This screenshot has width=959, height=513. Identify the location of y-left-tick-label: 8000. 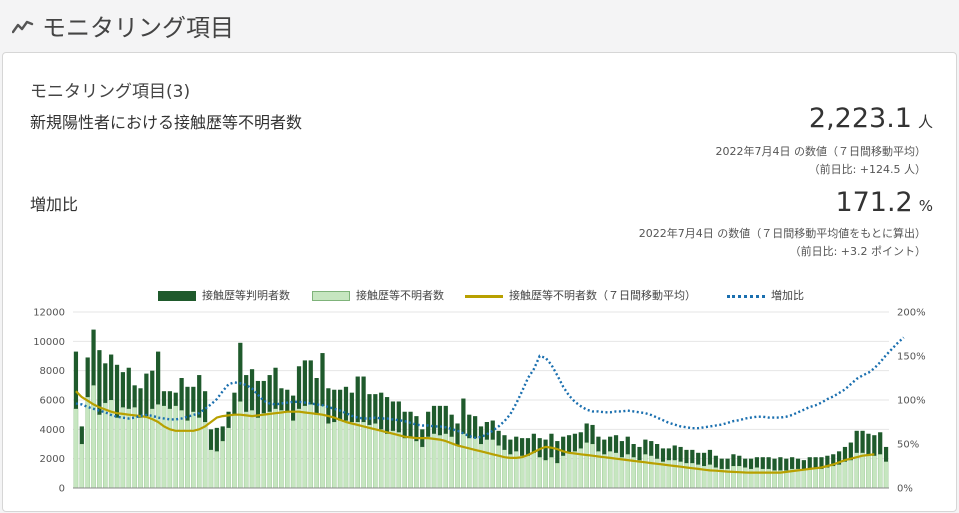
(52, 371).